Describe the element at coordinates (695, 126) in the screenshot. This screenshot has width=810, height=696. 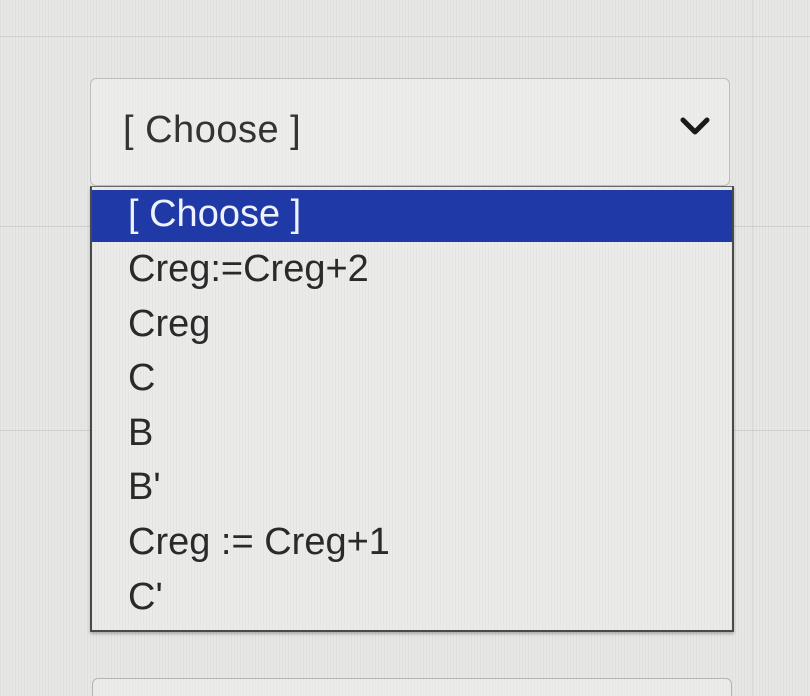
I see `chevron-down-icon` at that location.